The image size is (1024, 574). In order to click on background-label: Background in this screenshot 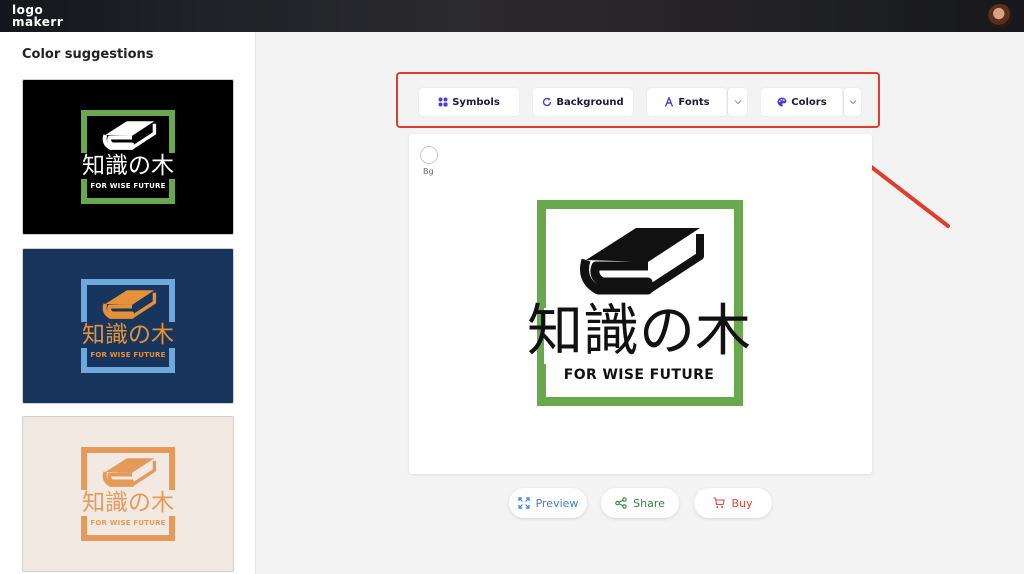, I will do `click(590, 102)`.